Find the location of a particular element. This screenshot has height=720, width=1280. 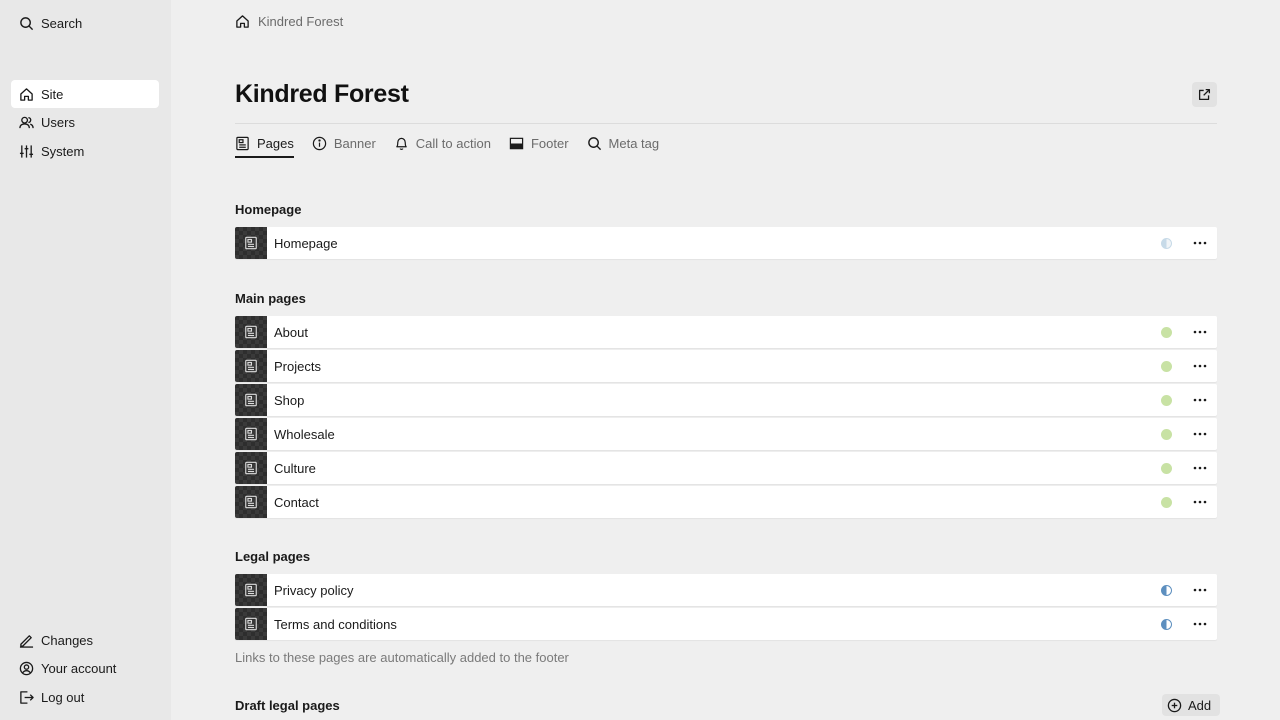

users-icon is located at coordinates (26, 122).